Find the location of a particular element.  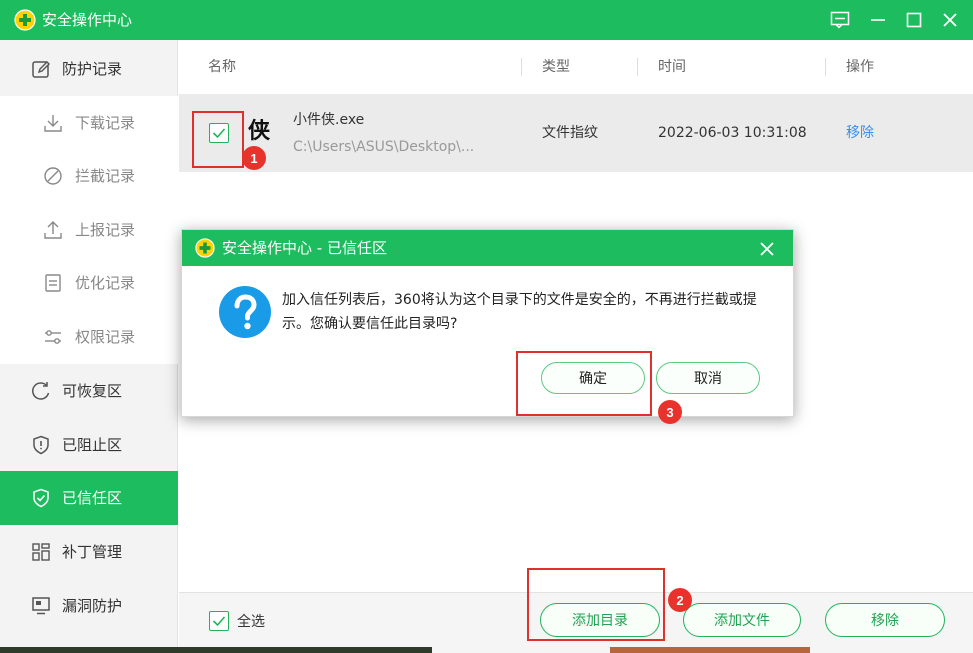

monitor-icon is located at coordinates (41, 606).